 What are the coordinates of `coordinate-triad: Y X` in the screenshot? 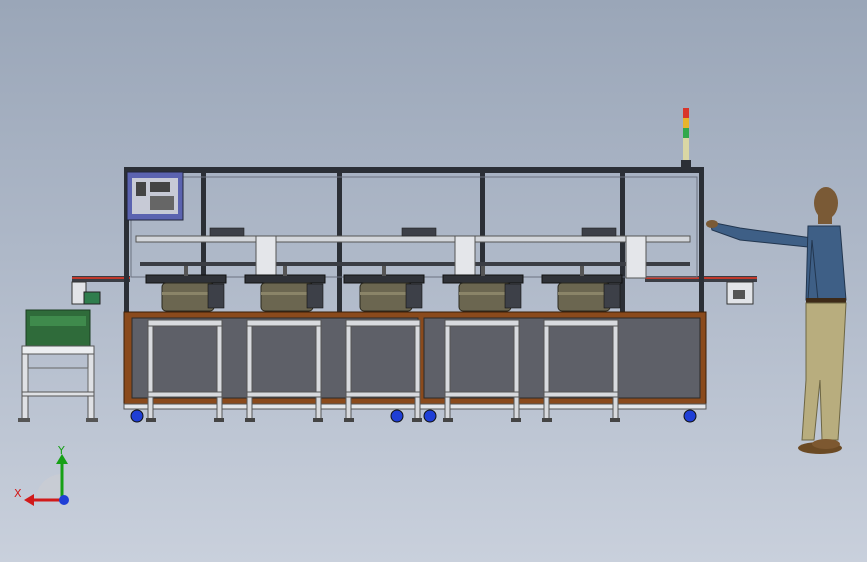 It's located at (41, 475).